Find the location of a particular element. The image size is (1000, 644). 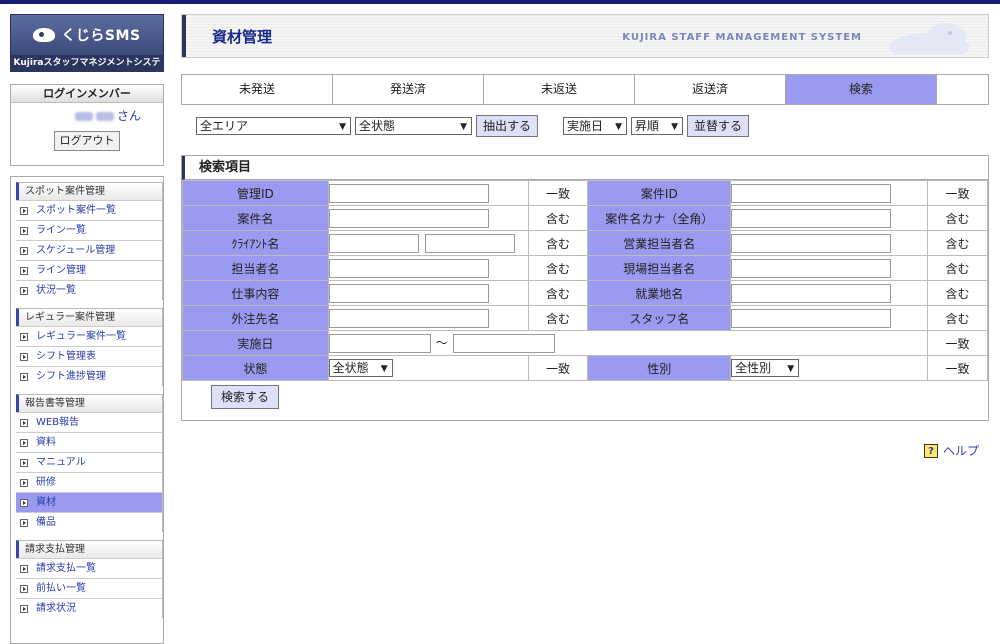

sidebar-item: 請求支払一覧 is located at coordinates (89, 568).